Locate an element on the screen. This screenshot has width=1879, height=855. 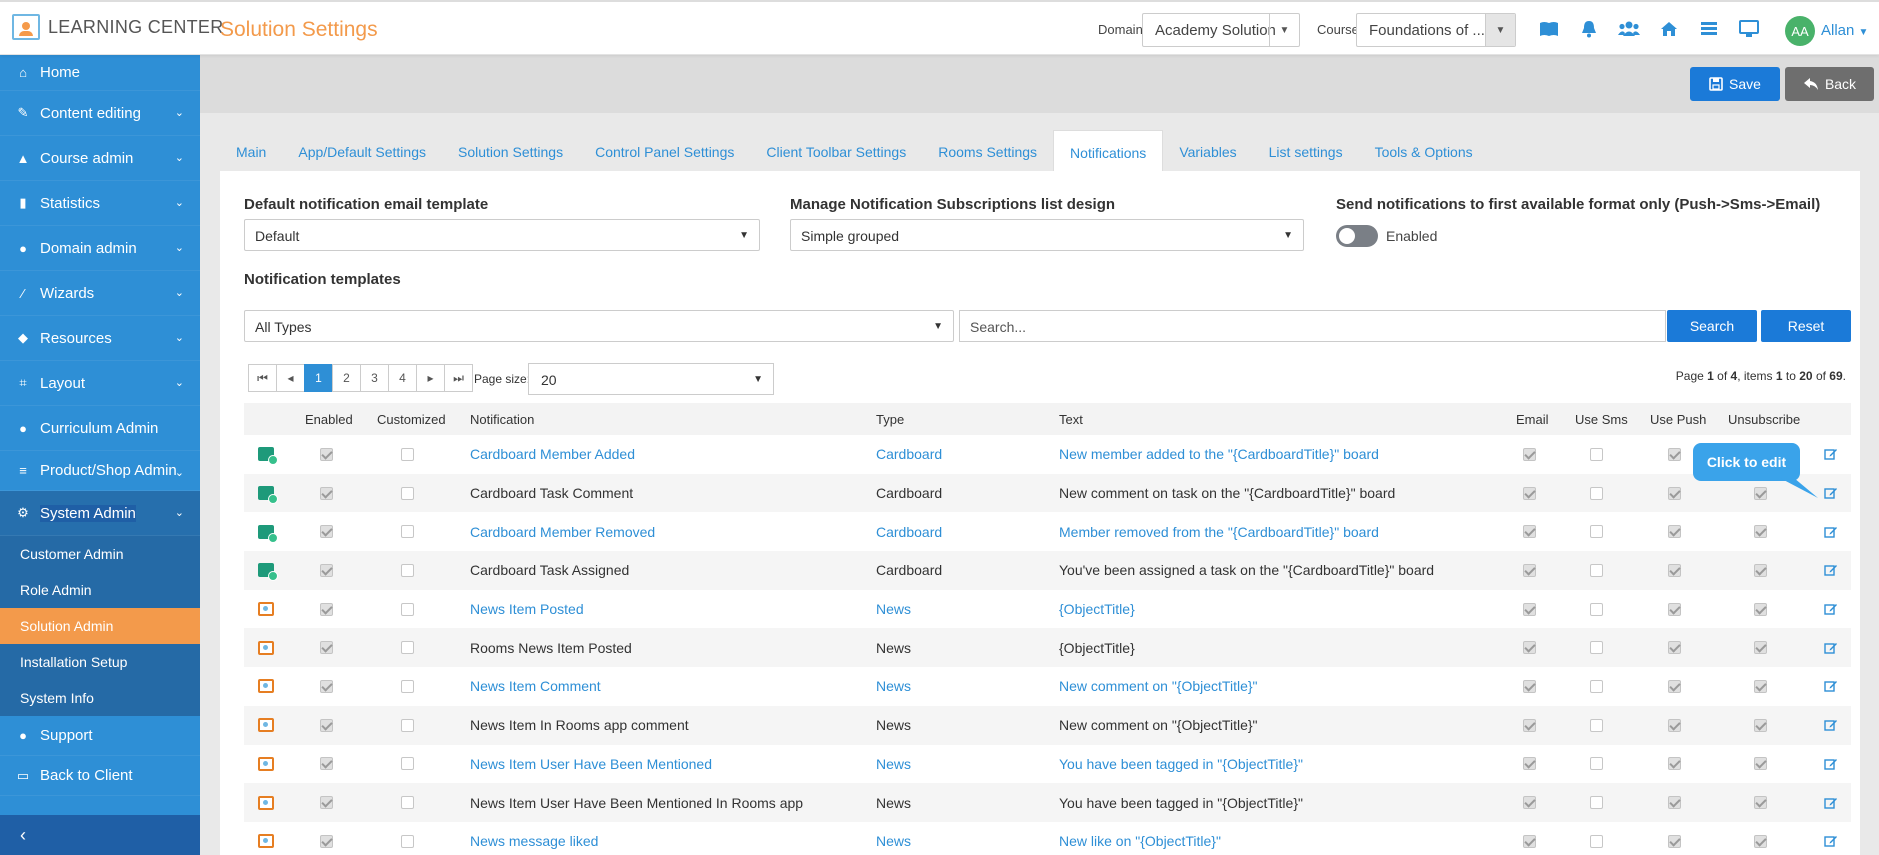
notification-name: News Item Comment is located at coordinates (535, 686).